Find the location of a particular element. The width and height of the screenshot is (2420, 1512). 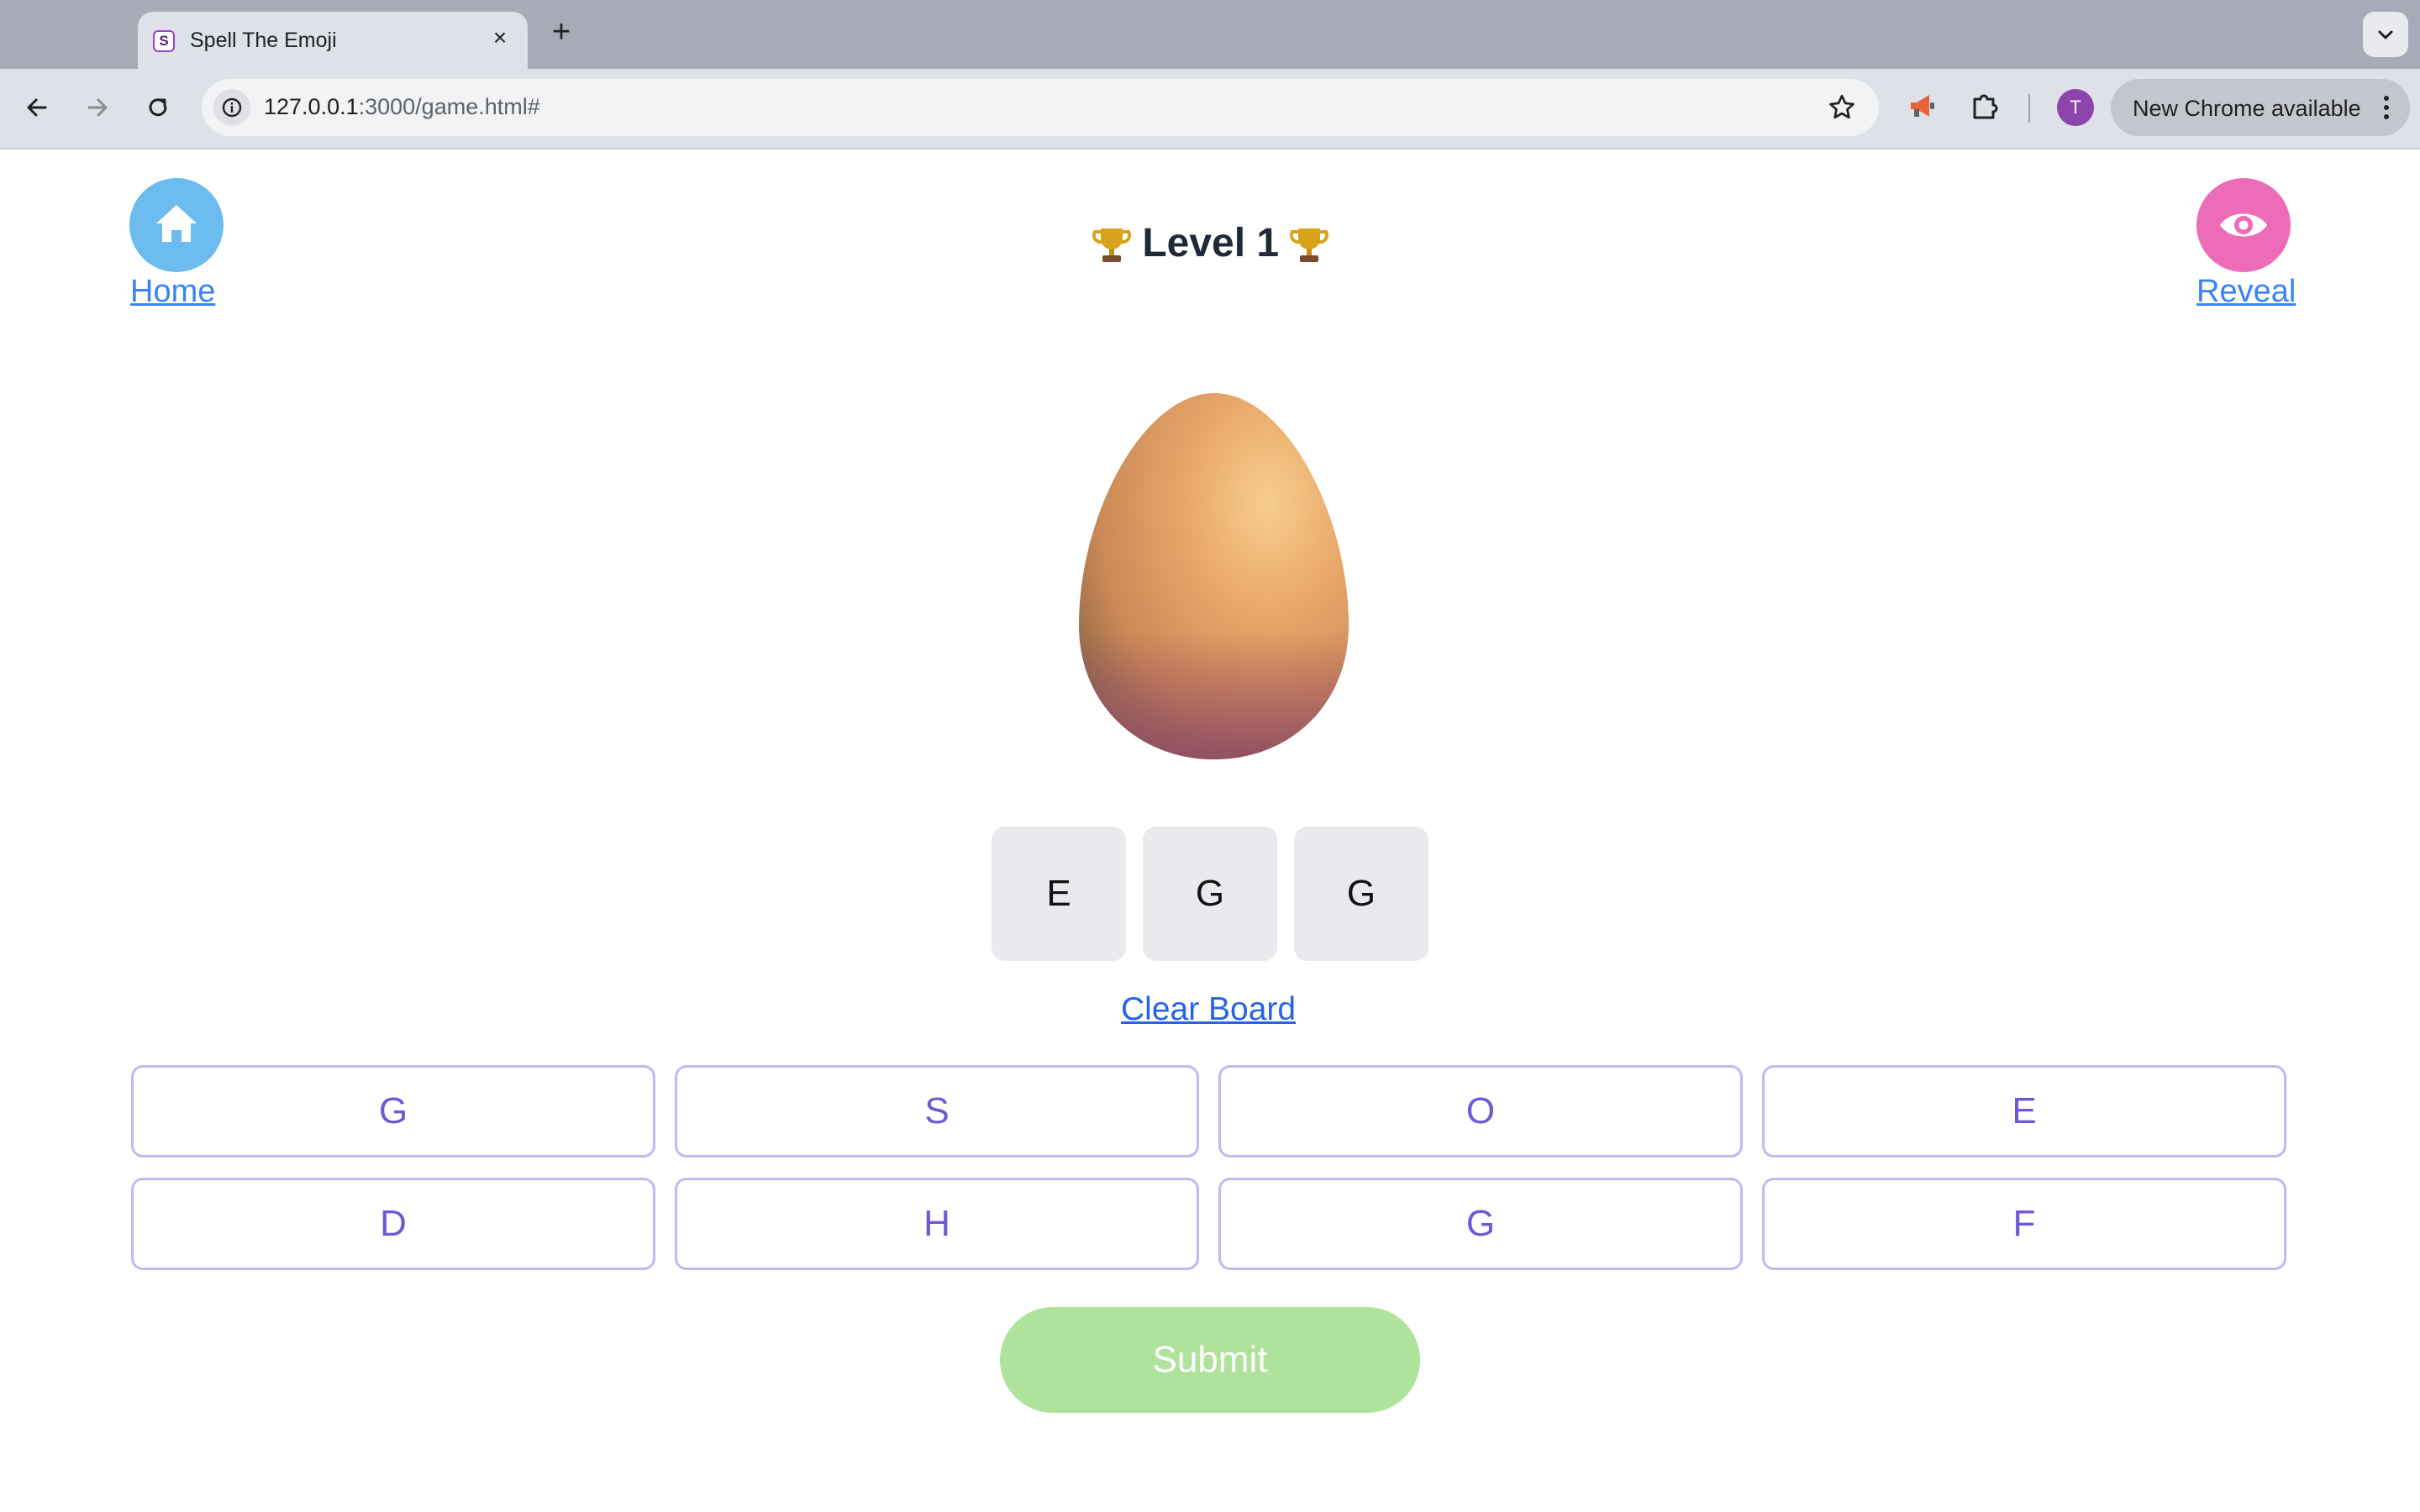

back-arrow-icon is located at coordinates (37, 107).